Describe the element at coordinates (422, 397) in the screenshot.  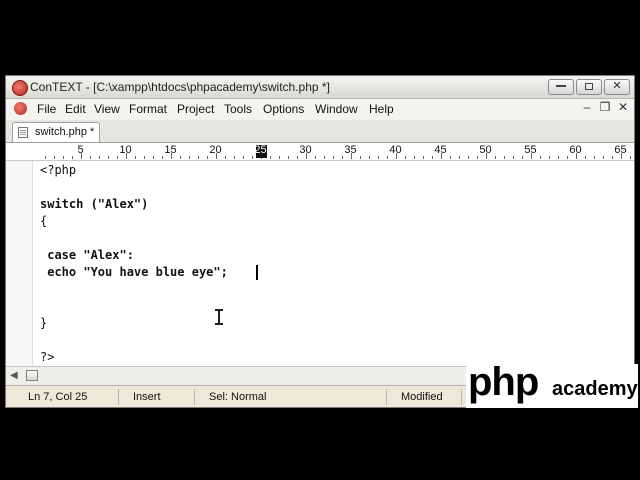
I see `status-modified: Modified` at that location.